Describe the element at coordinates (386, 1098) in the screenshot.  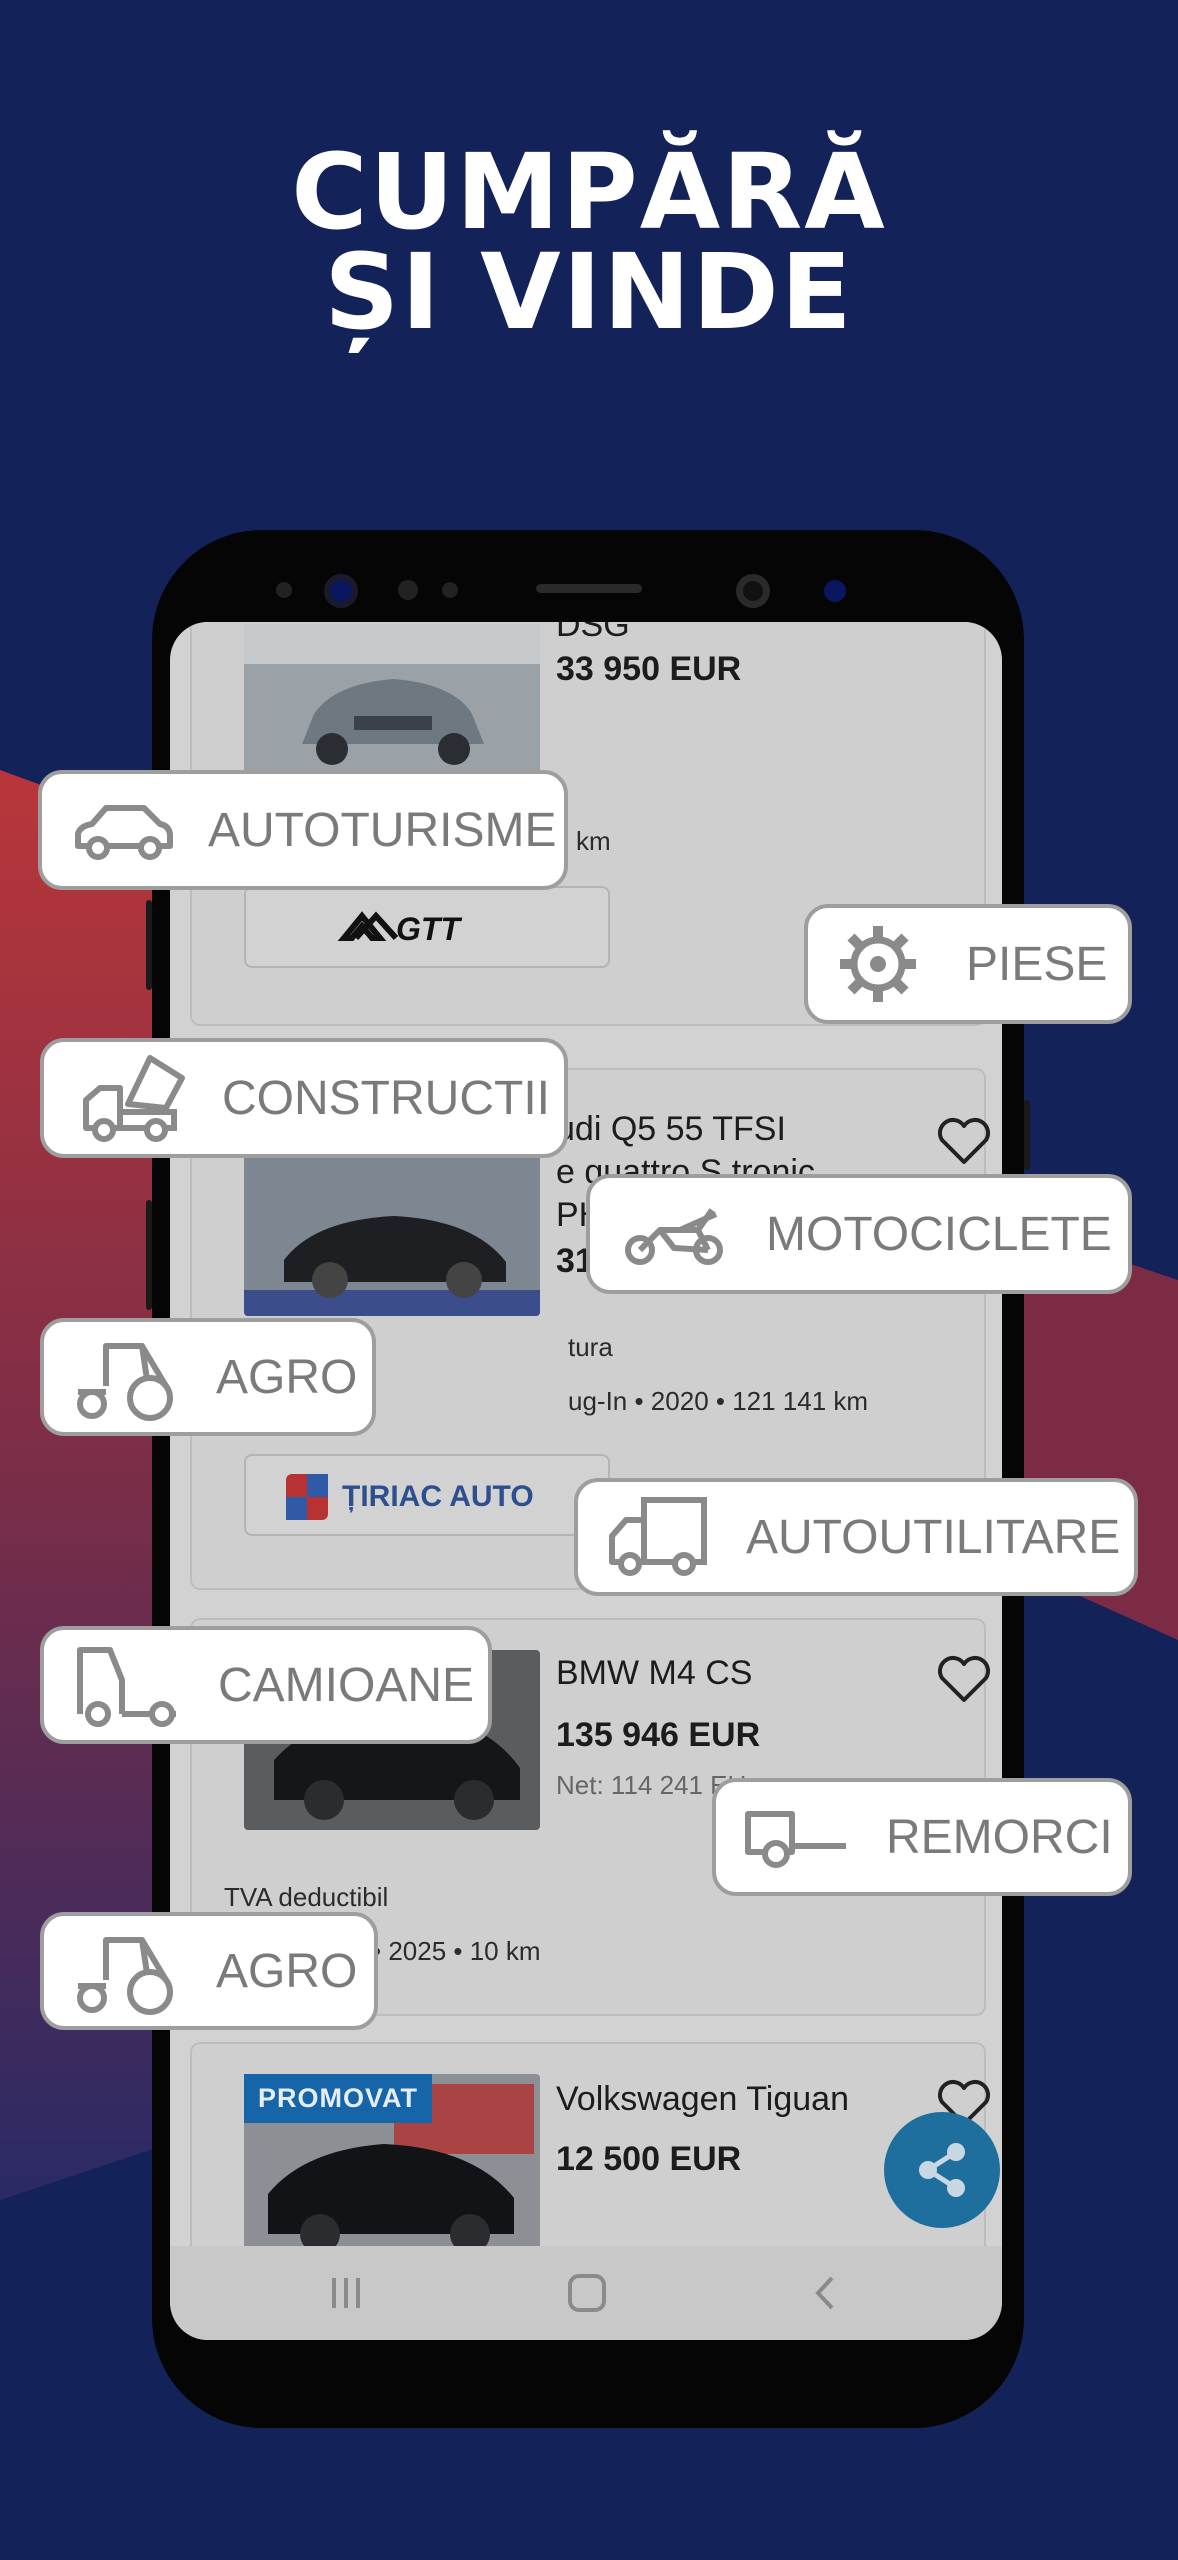
I see `category-label: CONSTRUCTII` at that location.